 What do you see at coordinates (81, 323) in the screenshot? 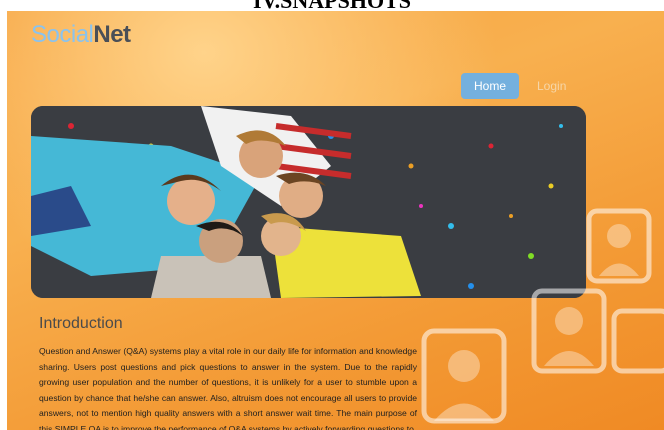
I see `intro-heading: Introduction` at bounding box center [81, 323].